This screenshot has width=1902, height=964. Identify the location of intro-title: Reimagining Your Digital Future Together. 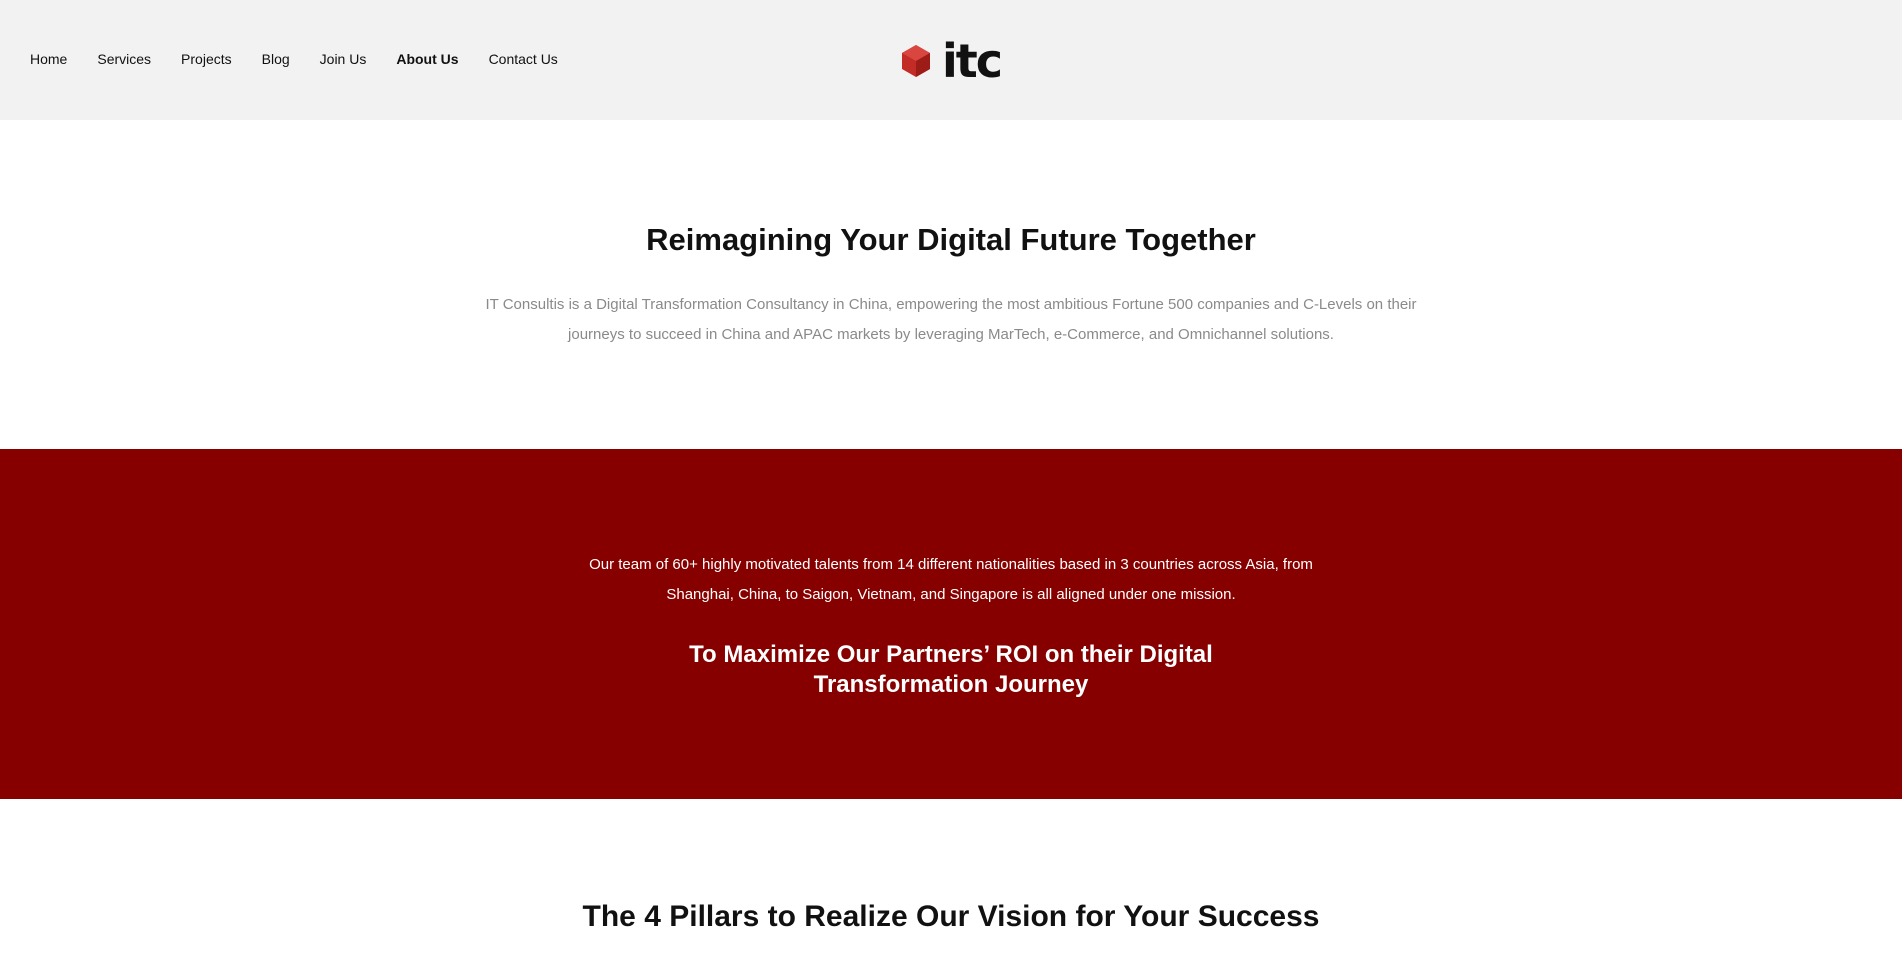
(951, 239).